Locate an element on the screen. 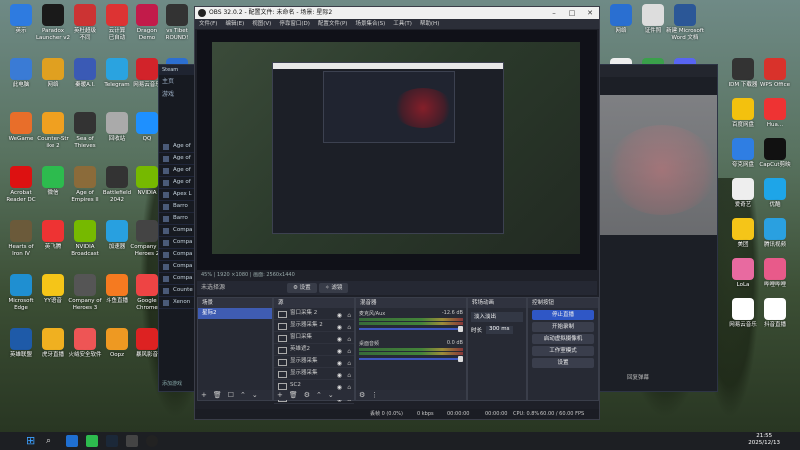 This screenshot has width=800, height=450. move-up-icon: ⌃ is located at coordinates (243, 395).